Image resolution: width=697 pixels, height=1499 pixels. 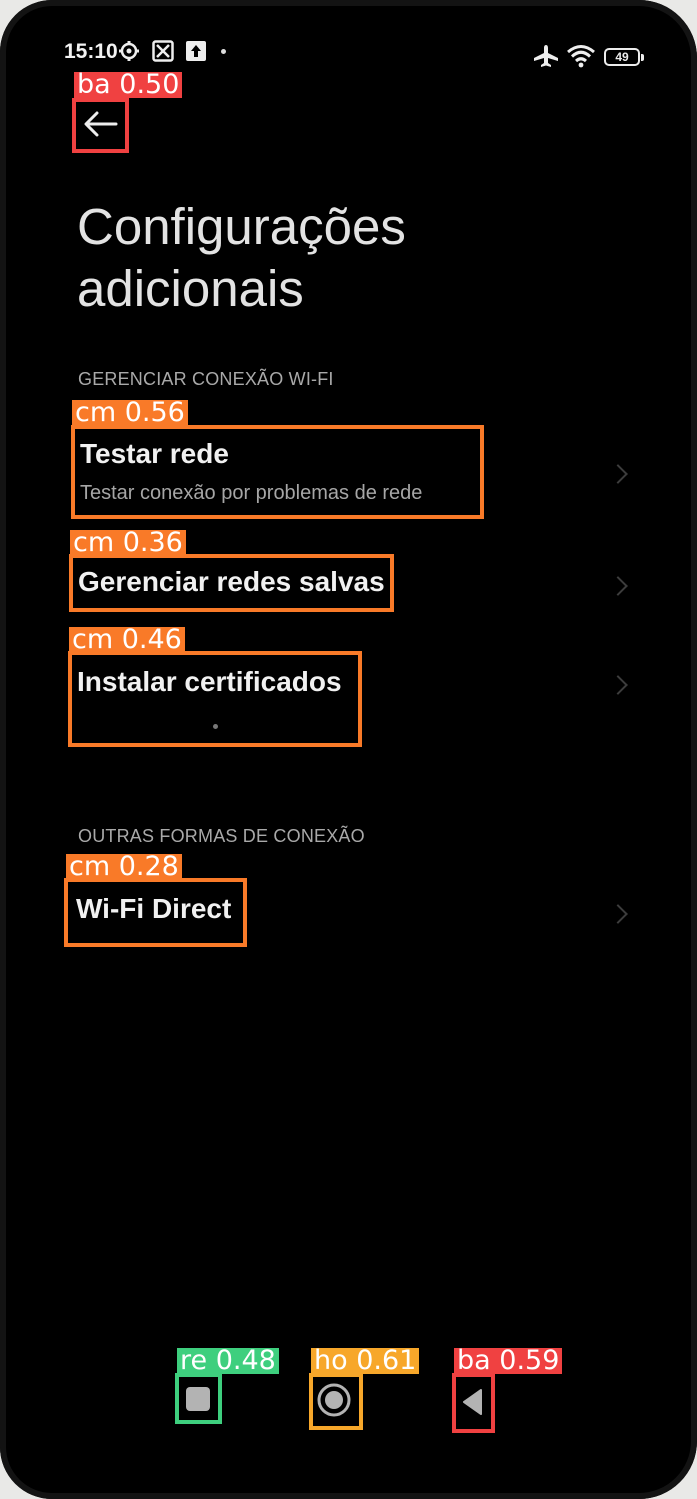 What do you see at coordinates (100, 125) in the screenshot?
I see `detection-box-back-top` at bounding box center [100, 125].